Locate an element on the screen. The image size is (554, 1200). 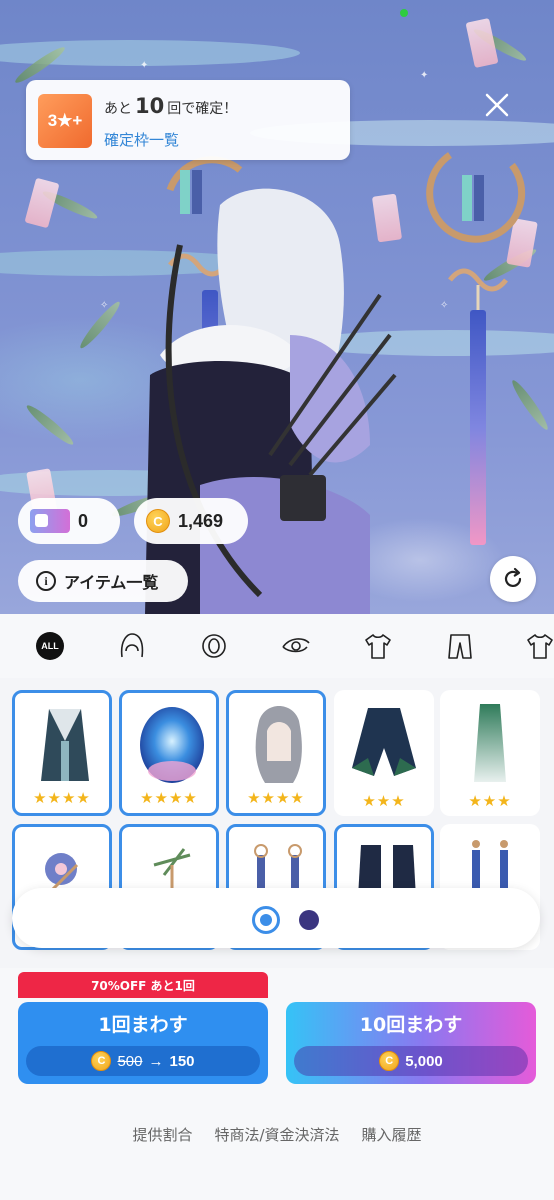
rarity-badge: 3★+ is located at coordinates (65, 121).